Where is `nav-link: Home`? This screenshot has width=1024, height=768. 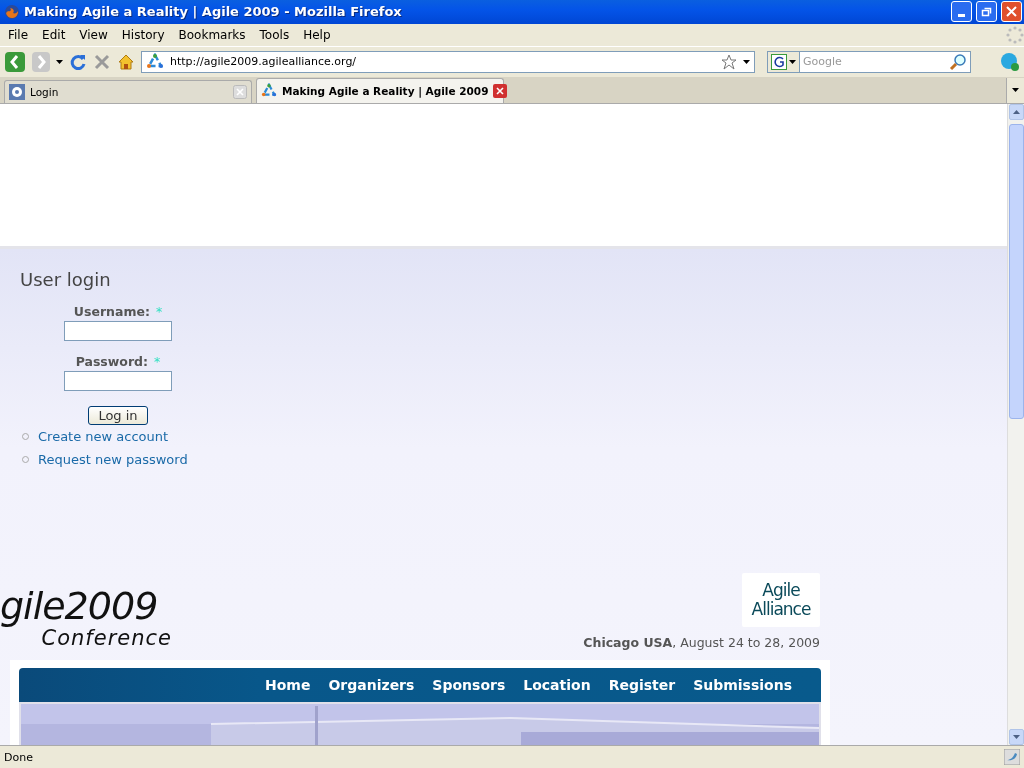
nav-link: Home is located at coordinates (288, 684).